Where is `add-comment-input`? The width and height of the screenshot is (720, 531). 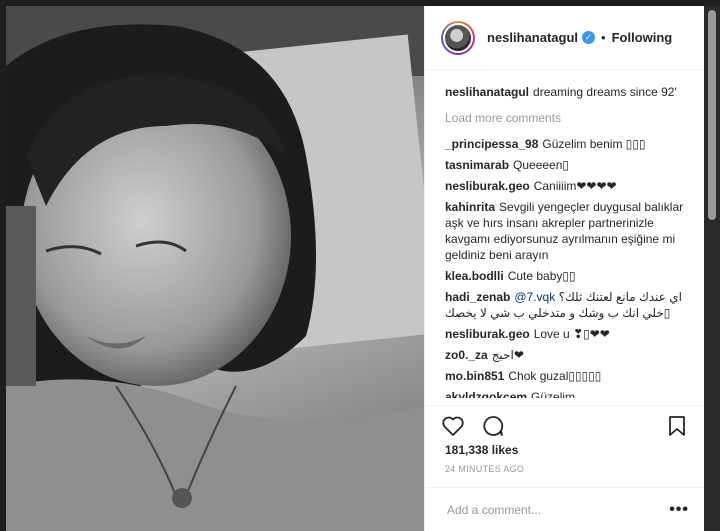
add-comment-input is located at coordinates (557, 509).